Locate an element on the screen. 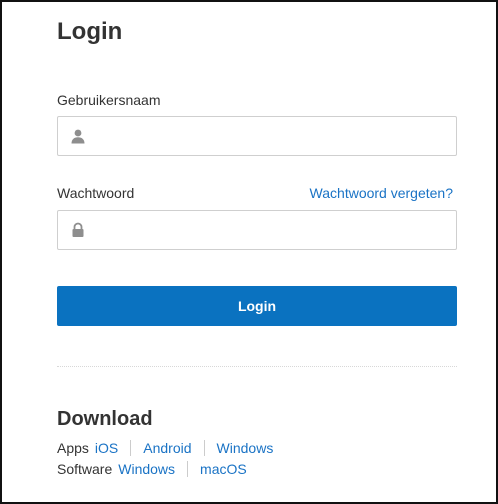  apps-windows-link: Windows is located at coordinates (245, 448).